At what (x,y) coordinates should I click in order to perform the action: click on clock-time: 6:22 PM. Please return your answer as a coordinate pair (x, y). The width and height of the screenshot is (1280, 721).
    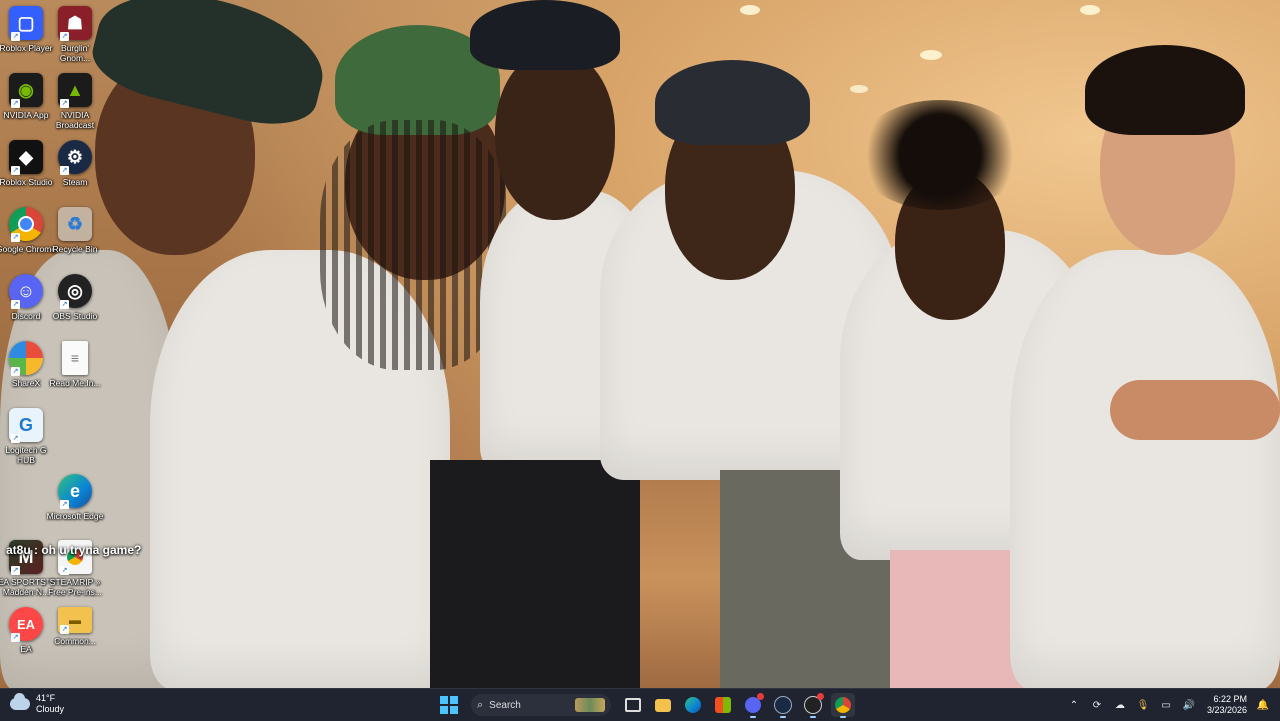
    Looking at the image, I should click on (1230, 699).